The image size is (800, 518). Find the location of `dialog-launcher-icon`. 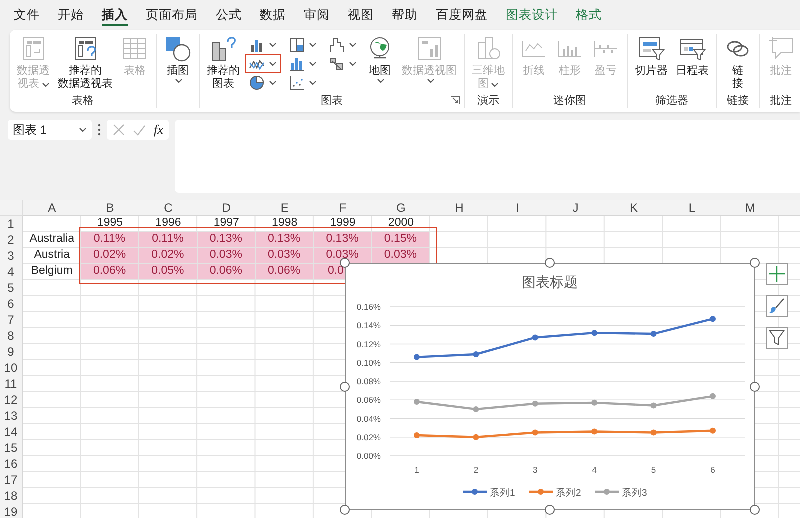

dialog-launcher-icon is located at coordinates (455, 100).